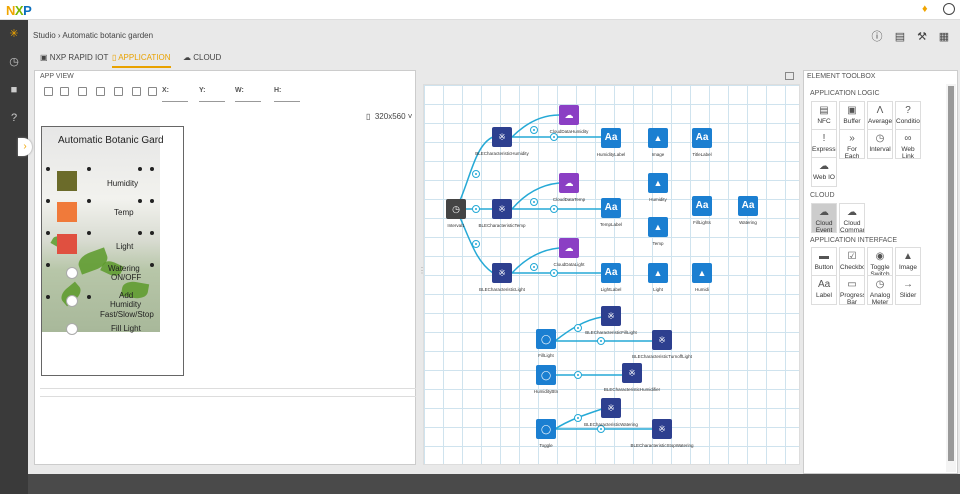  I want to click on fill-light-label: Fill Light, so click(126, 328).